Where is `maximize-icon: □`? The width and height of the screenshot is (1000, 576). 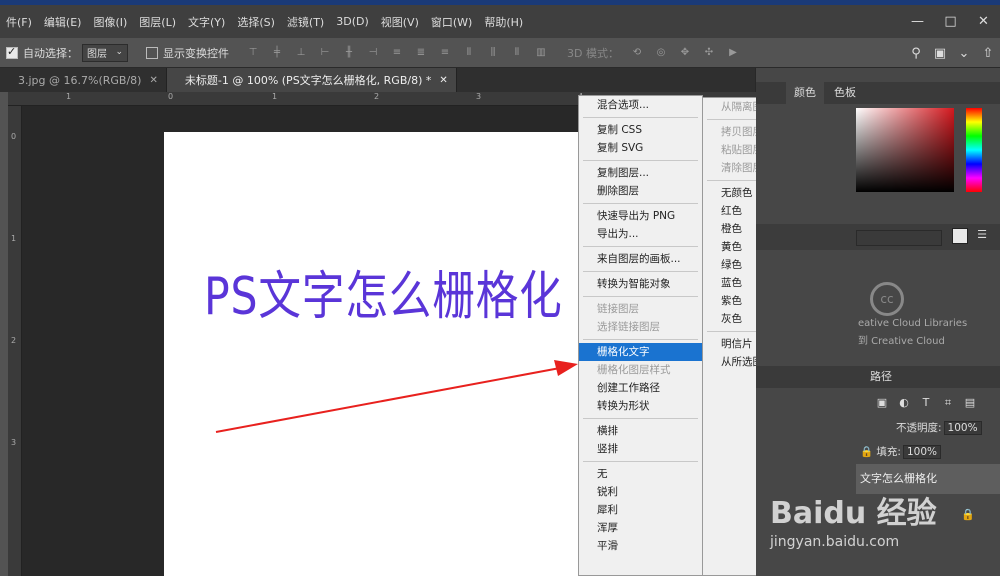 maximize-icon: □ is located at coordinates (950, 21).